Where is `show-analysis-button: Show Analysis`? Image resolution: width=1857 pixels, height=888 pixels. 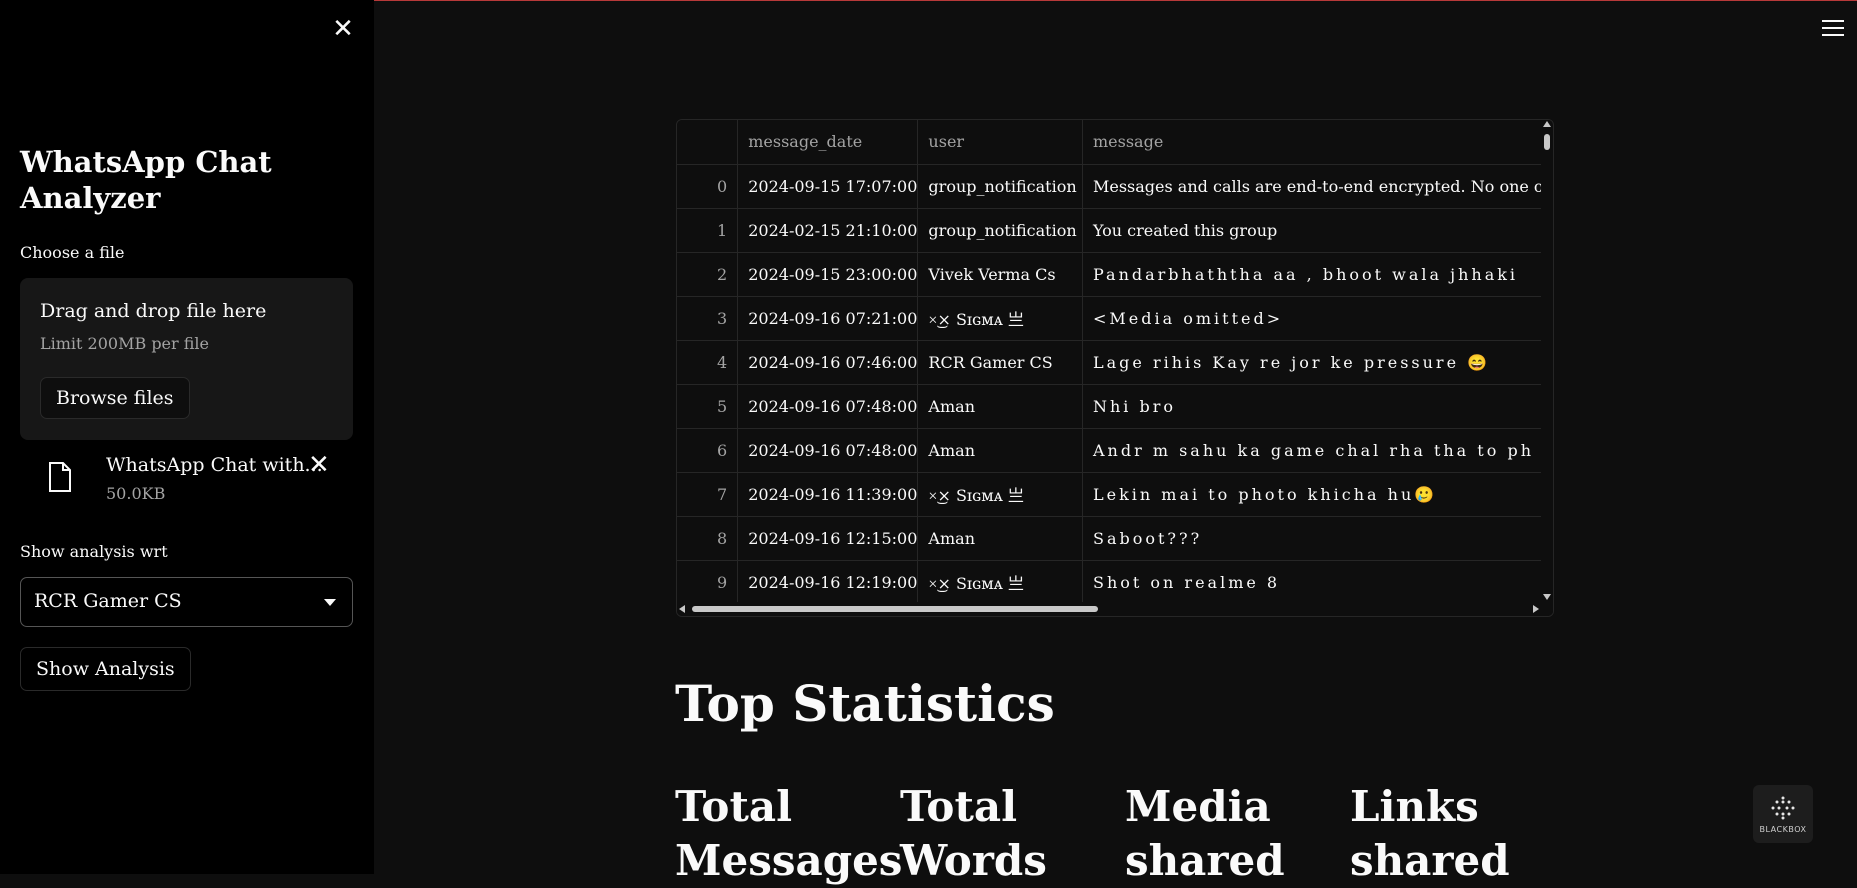 show-analysis-button: Show Analysis is located at coordinates (105, 669).